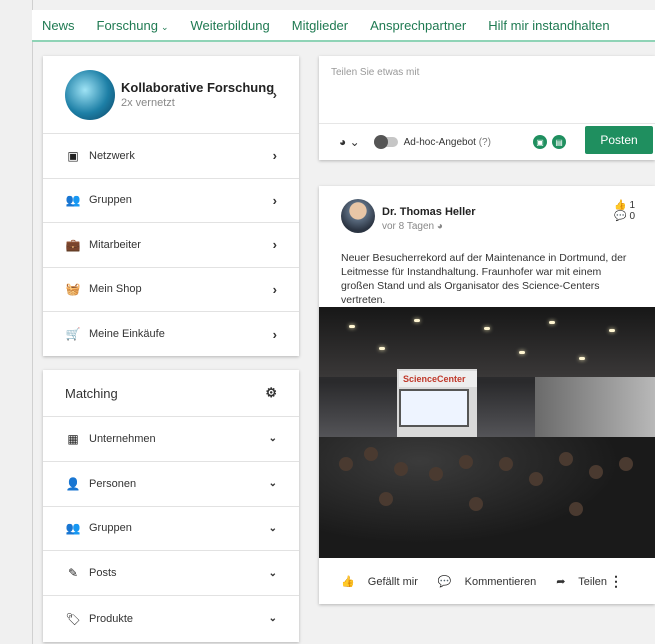 The image size is (655, 644). What do you see at coordinates (619, 140) in the screenshot?
I see `post-button: Posten` at bounding box center [619, 140].